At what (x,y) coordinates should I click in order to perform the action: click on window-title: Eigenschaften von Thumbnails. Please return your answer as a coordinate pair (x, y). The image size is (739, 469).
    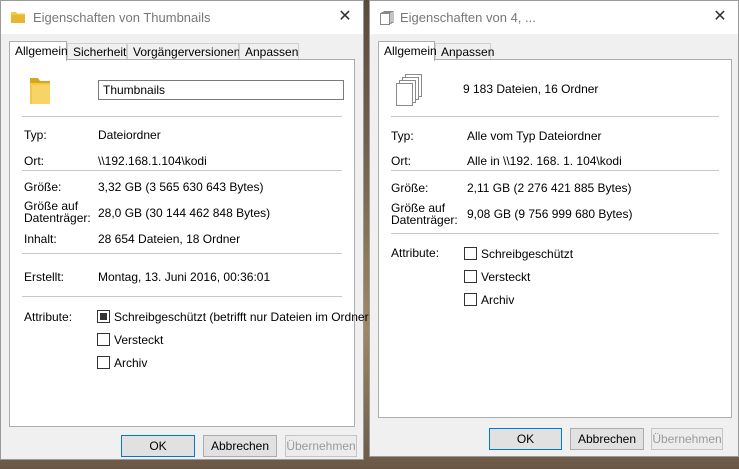
    Looking at the image, I should click on (122, 17).